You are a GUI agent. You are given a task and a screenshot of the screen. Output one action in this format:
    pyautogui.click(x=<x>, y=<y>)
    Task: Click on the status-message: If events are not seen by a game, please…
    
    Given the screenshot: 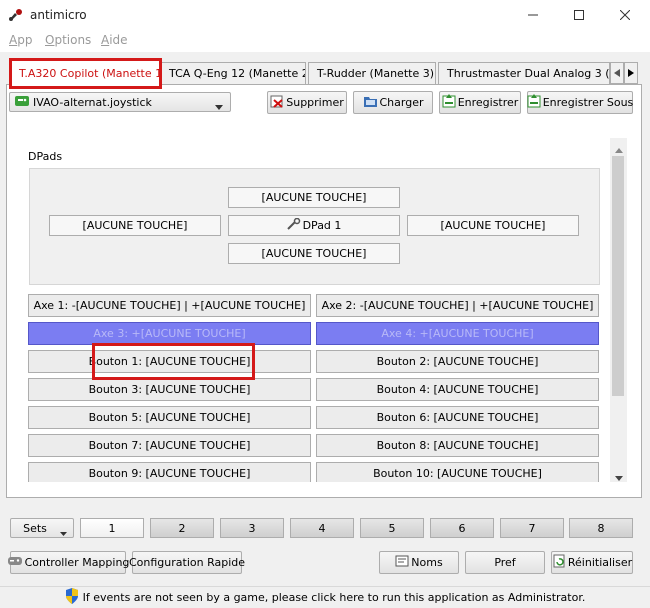 What is the action you would take?
    pyautogui.click(x=334, y=597)
    